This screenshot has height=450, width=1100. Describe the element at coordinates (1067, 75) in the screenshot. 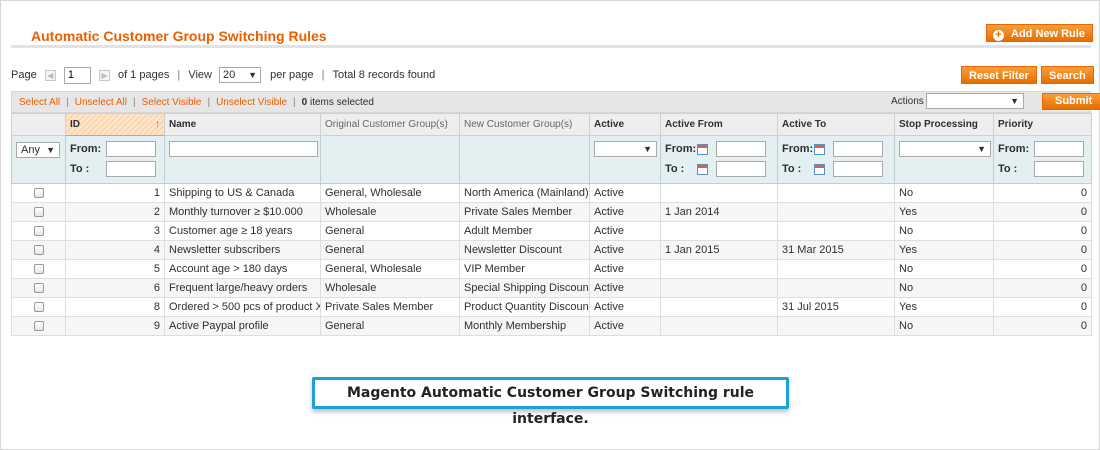

I see `search-button: Search` at that location.